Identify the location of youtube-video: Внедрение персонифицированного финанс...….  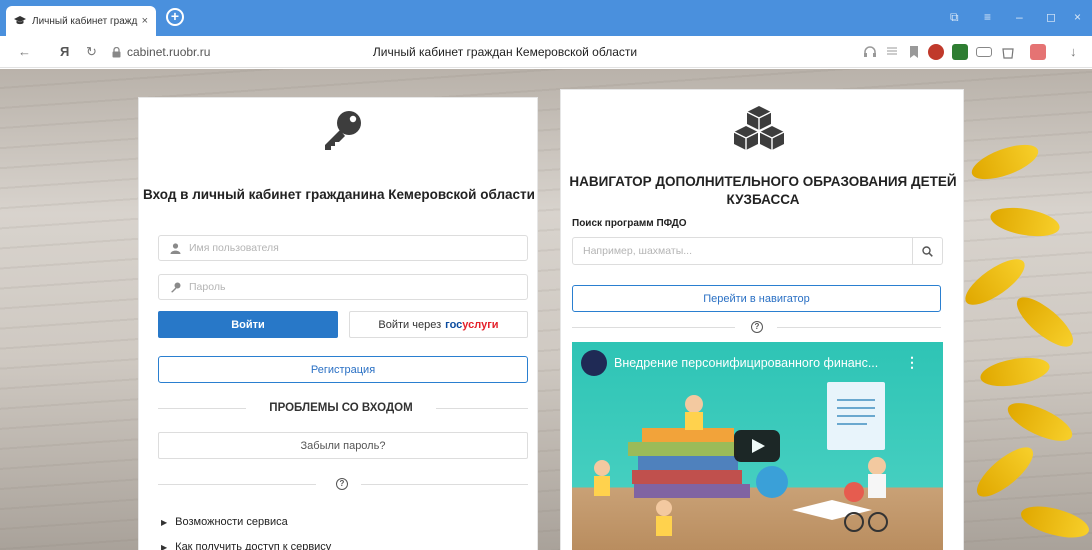
(757, 446).